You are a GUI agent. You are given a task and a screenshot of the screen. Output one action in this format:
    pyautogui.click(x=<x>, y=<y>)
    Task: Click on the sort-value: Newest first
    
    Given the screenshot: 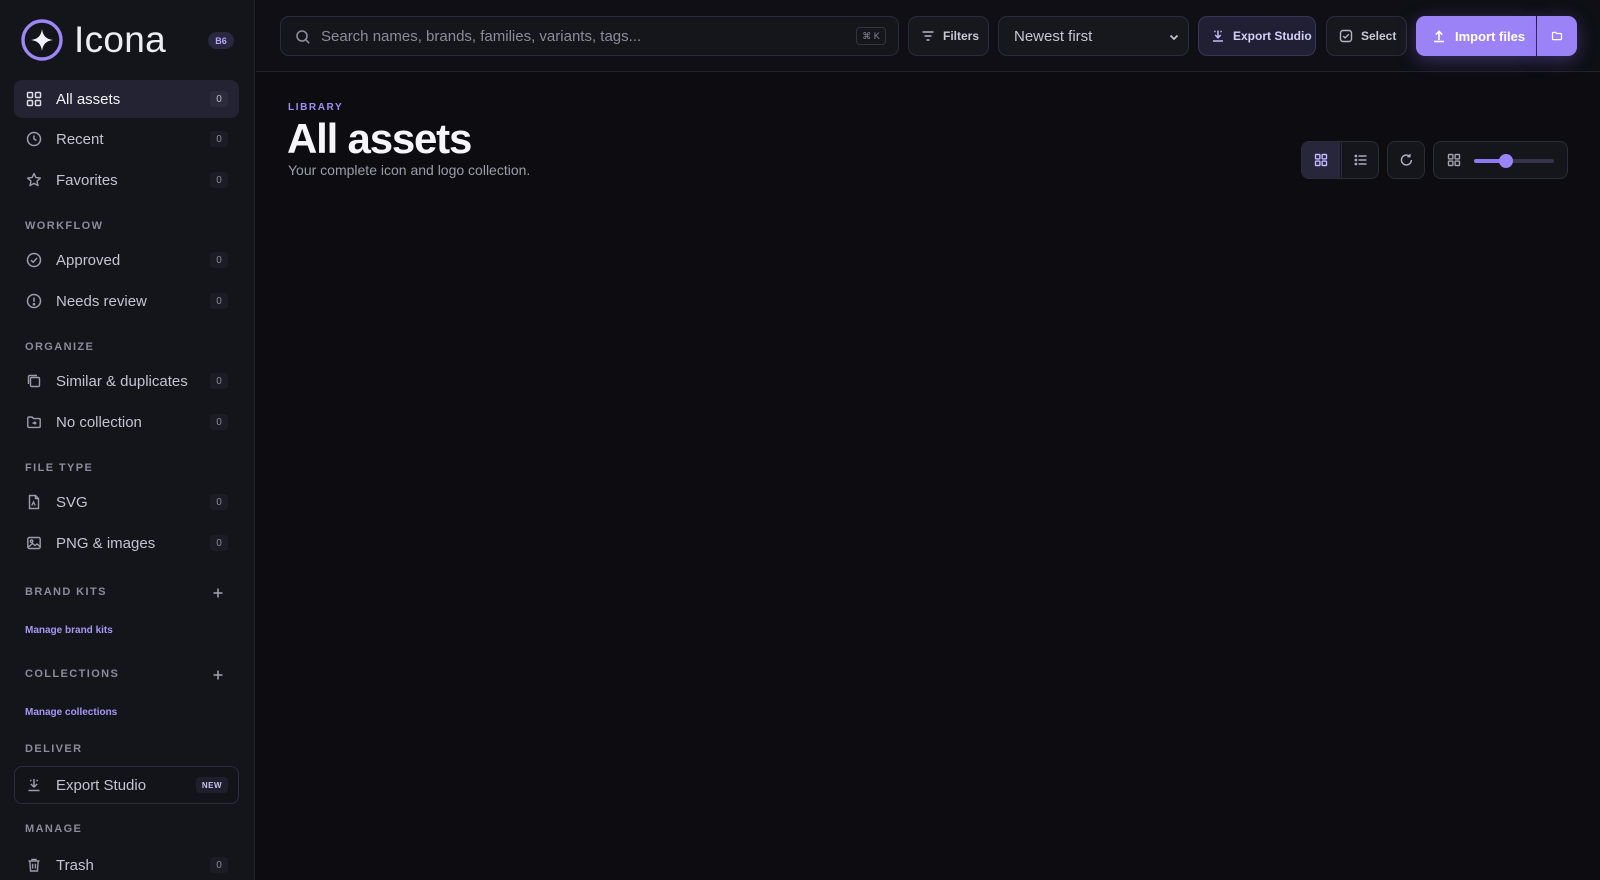 What is the action you would take?
    pyautogui.click(x=1053, y=36)
    